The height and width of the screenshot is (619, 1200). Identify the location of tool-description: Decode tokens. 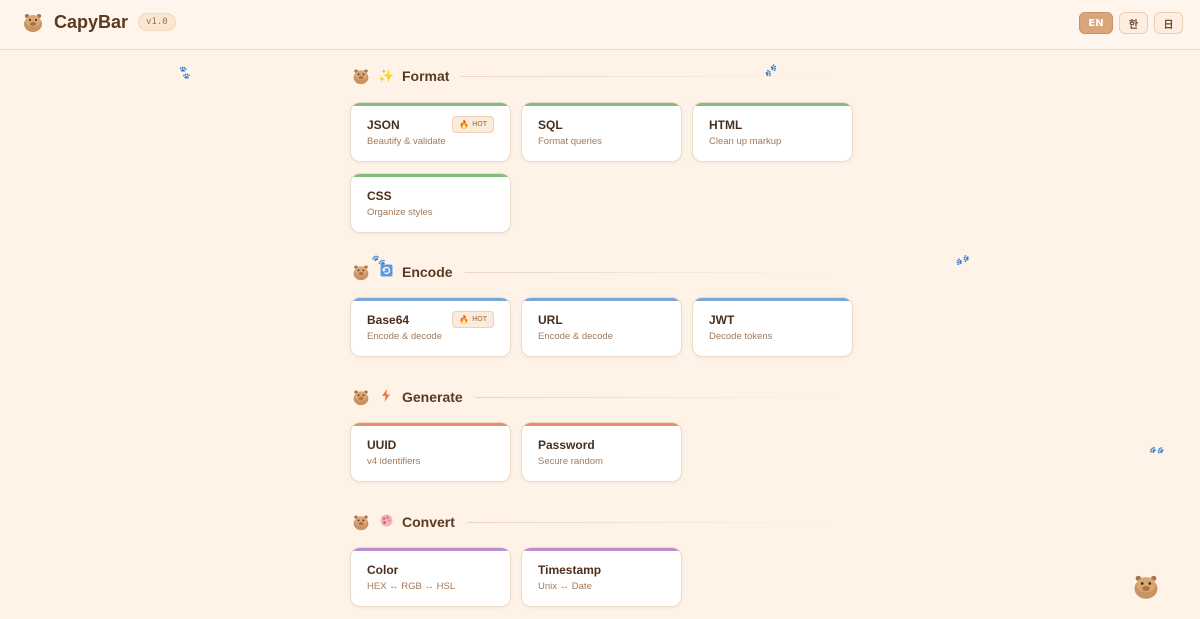
(741, 336).